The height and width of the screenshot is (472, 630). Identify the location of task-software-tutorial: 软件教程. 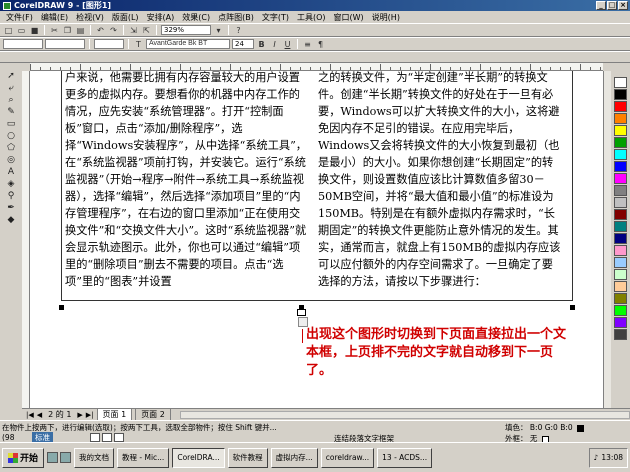
(247, 457).